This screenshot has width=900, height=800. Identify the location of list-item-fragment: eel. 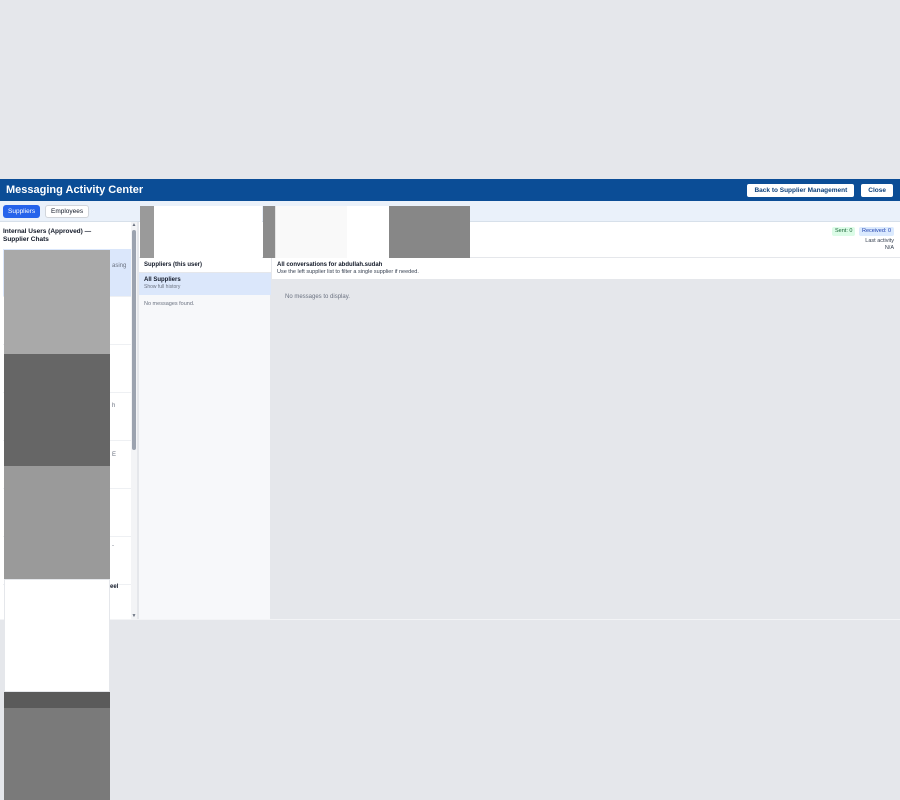
(114, 587).